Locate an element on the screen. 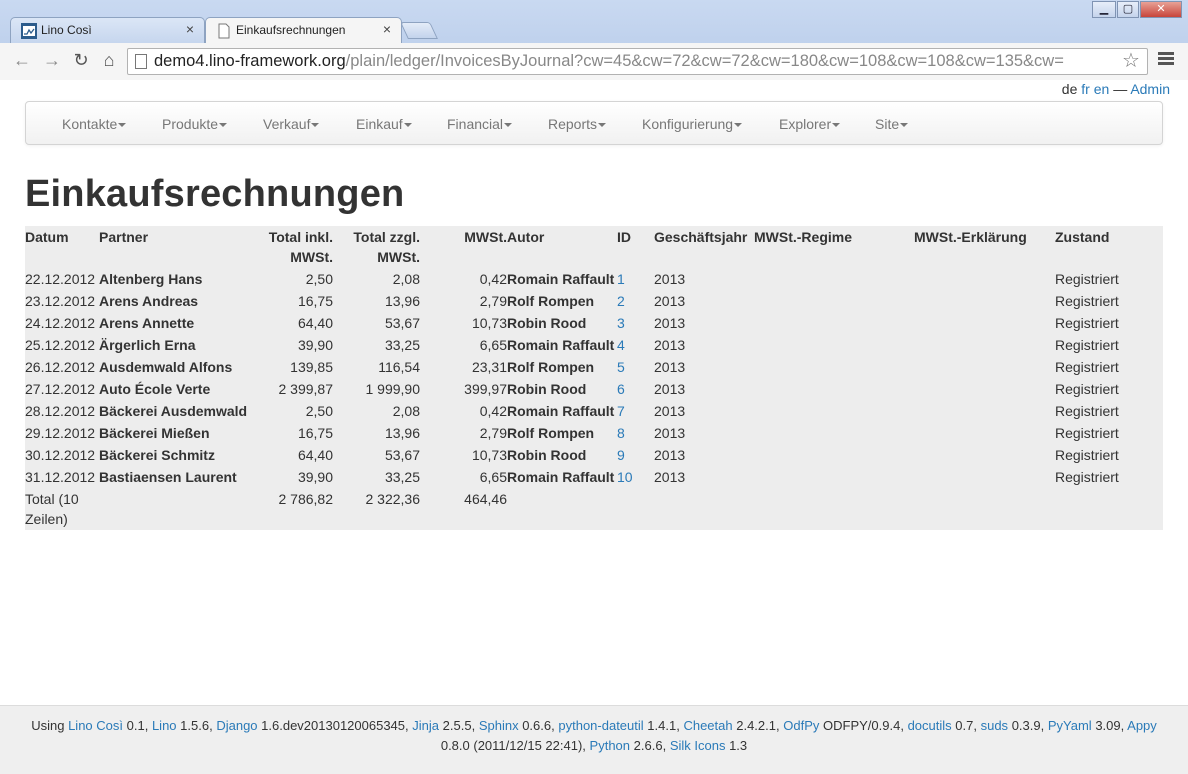 This screenshot has height=774, width=1188. lang-fr-link: fr is located at coordinates (1085, 89).